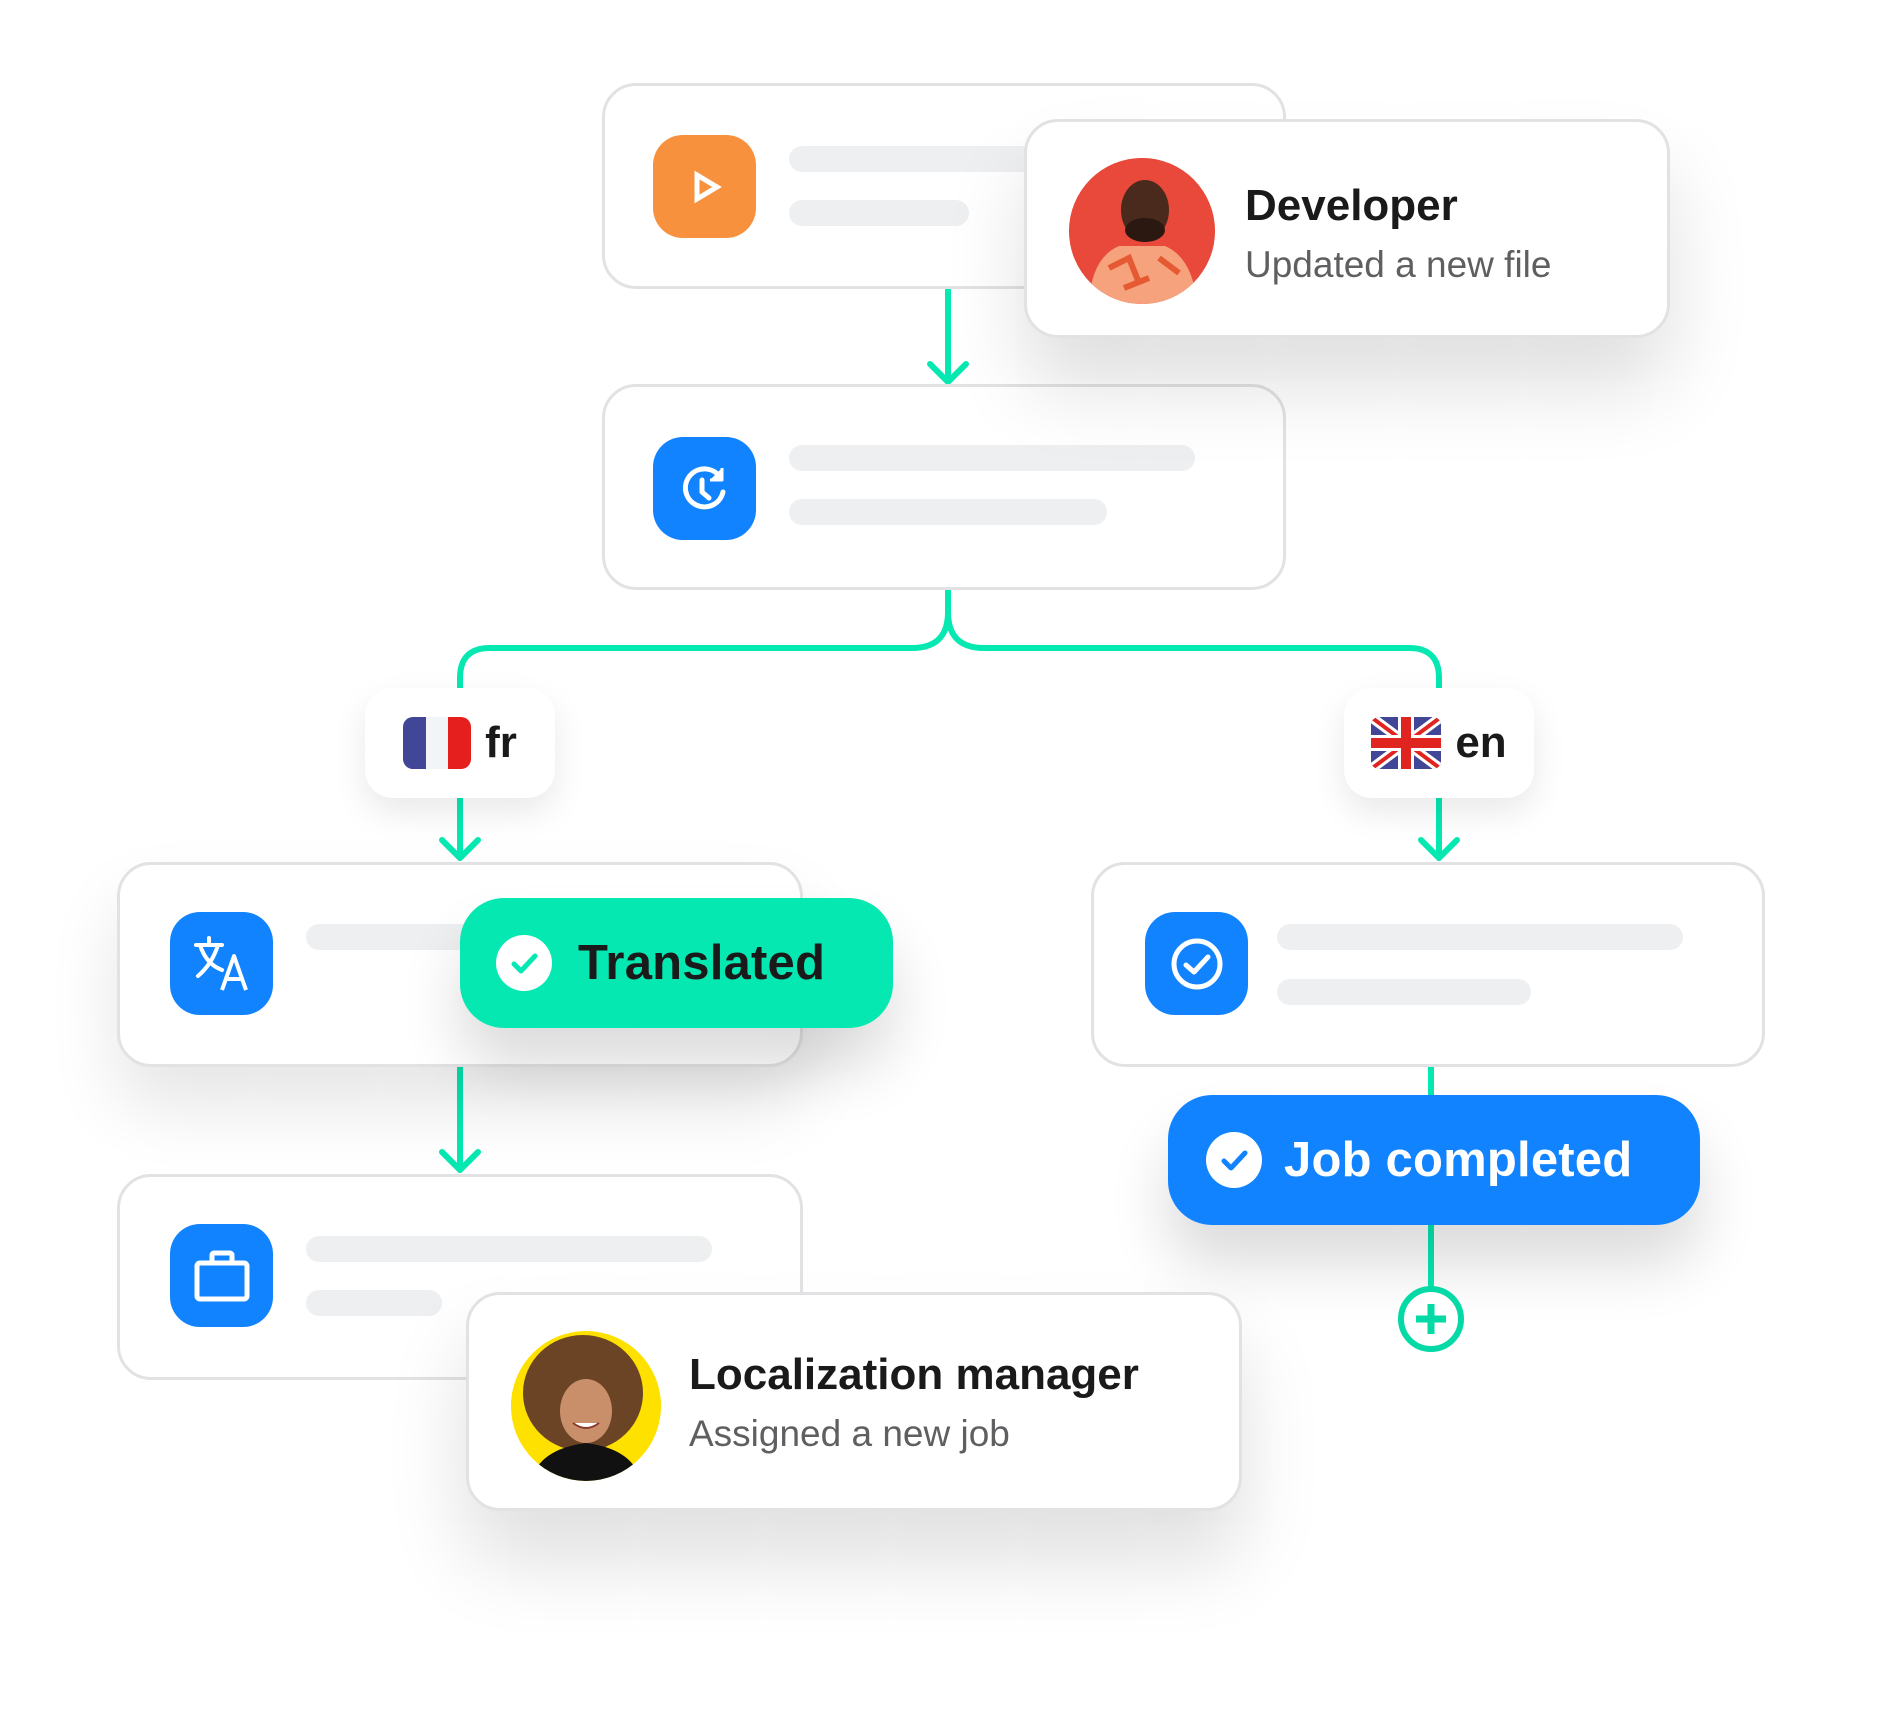 The image size is (1891, 1725). I want to click on workflow-node-review, so click(1428, 964).